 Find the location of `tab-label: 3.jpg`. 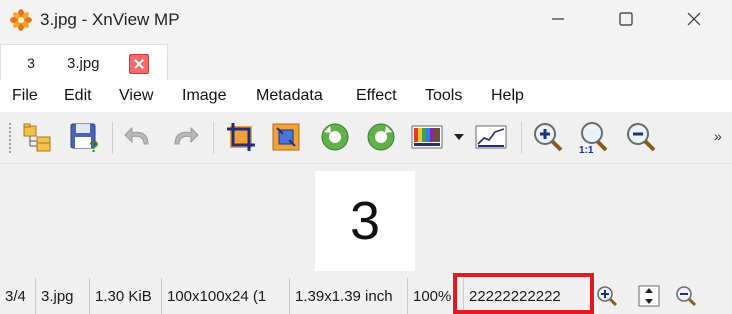

tab-label: 3.jpg is located at coordinates (83, 63).